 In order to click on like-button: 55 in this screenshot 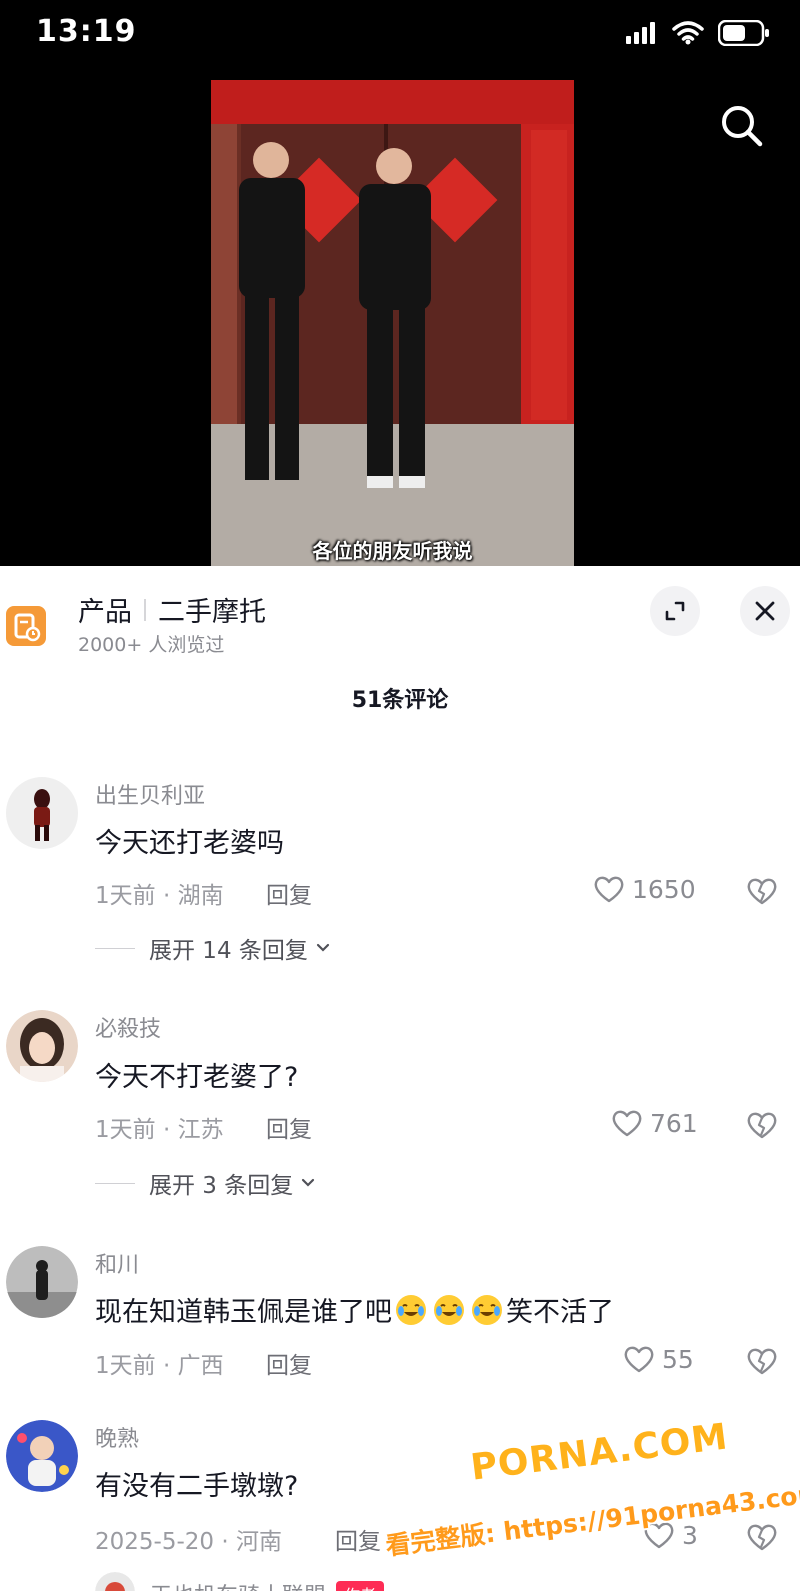, I will do `click(658, 1359)`.